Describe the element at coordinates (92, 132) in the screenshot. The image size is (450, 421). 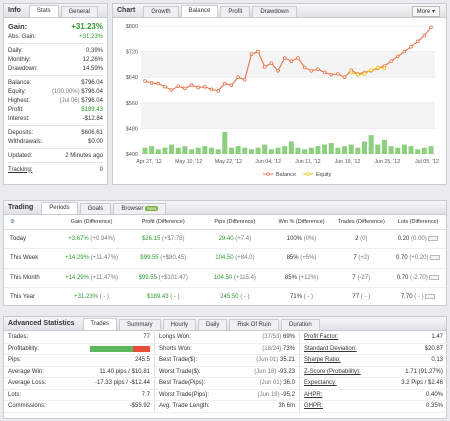
I see `deposits-value: $606.61` at that location.